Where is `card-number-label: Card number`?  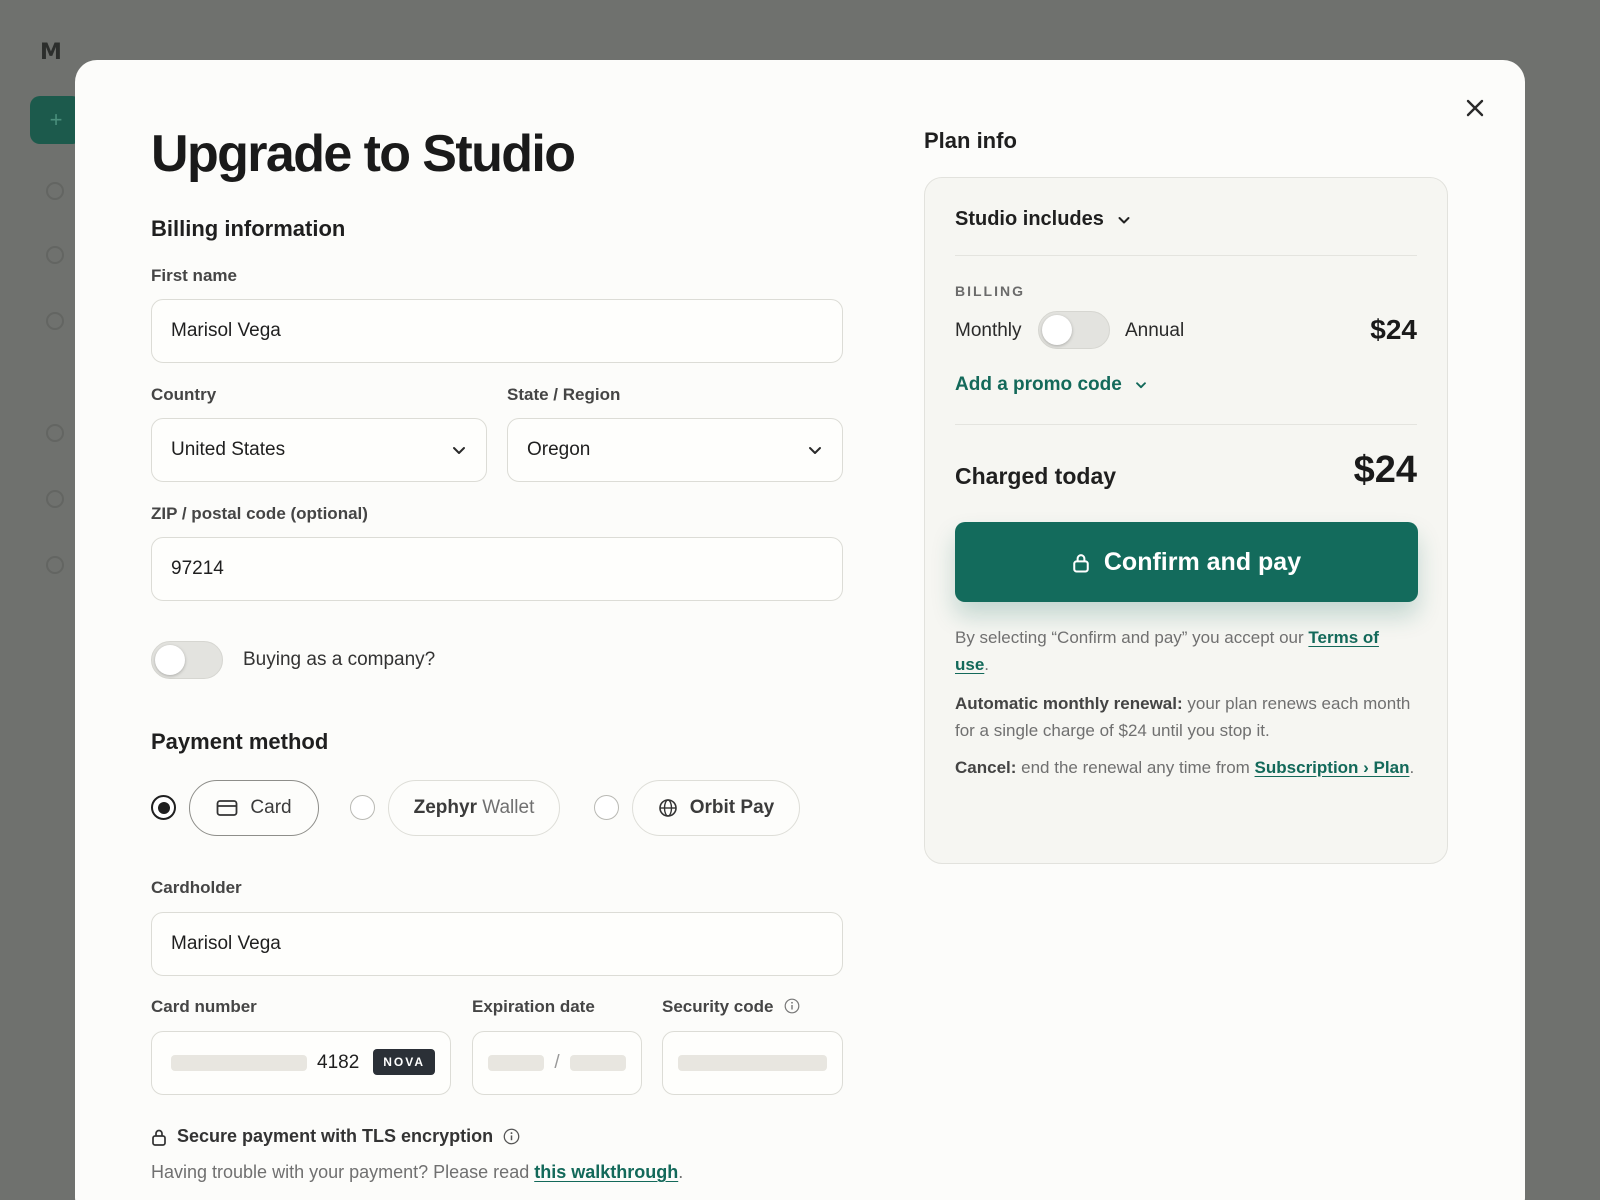 card-number-label: Card number is located at coordinates (204, 1006).